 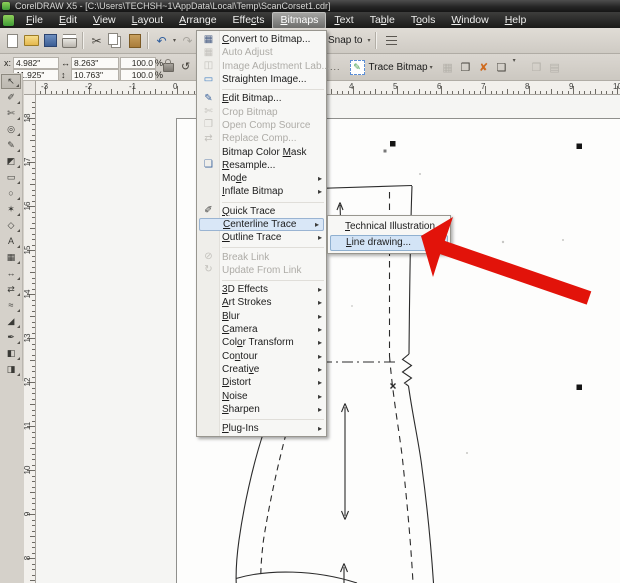 What do you see at coordinates (11, 81) in the screenshot?
I see `pick-tool: ↖` at bounding box center [11, 81].